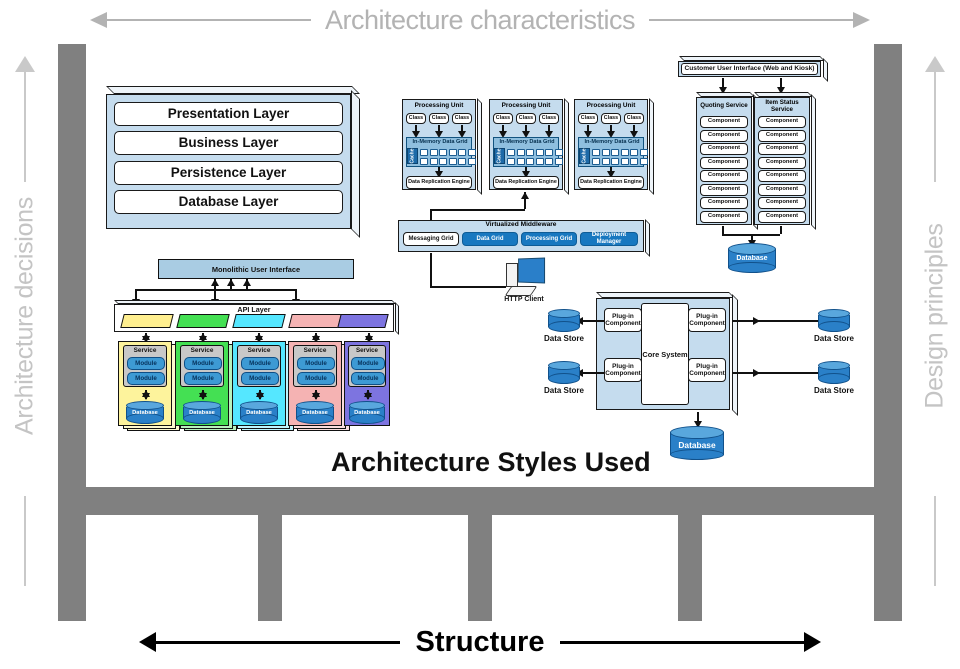 Image resolution: width=960 pixels, height=669 pixels. Describe the element at coordinates (440, 142) in the screenshot. I see `pu-grid-label: In-Memory Data Grid` at that location.